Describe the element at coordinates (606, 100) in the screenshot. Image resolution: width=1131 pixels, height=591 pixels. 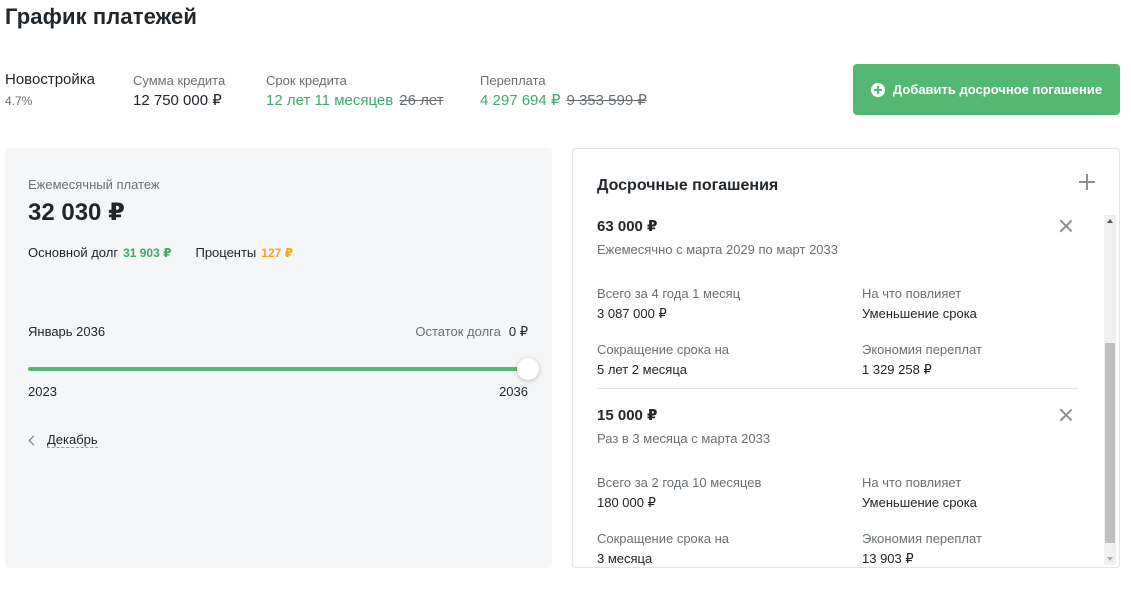
I see `overpayment-old: 9 353 599 ₽` at that location.